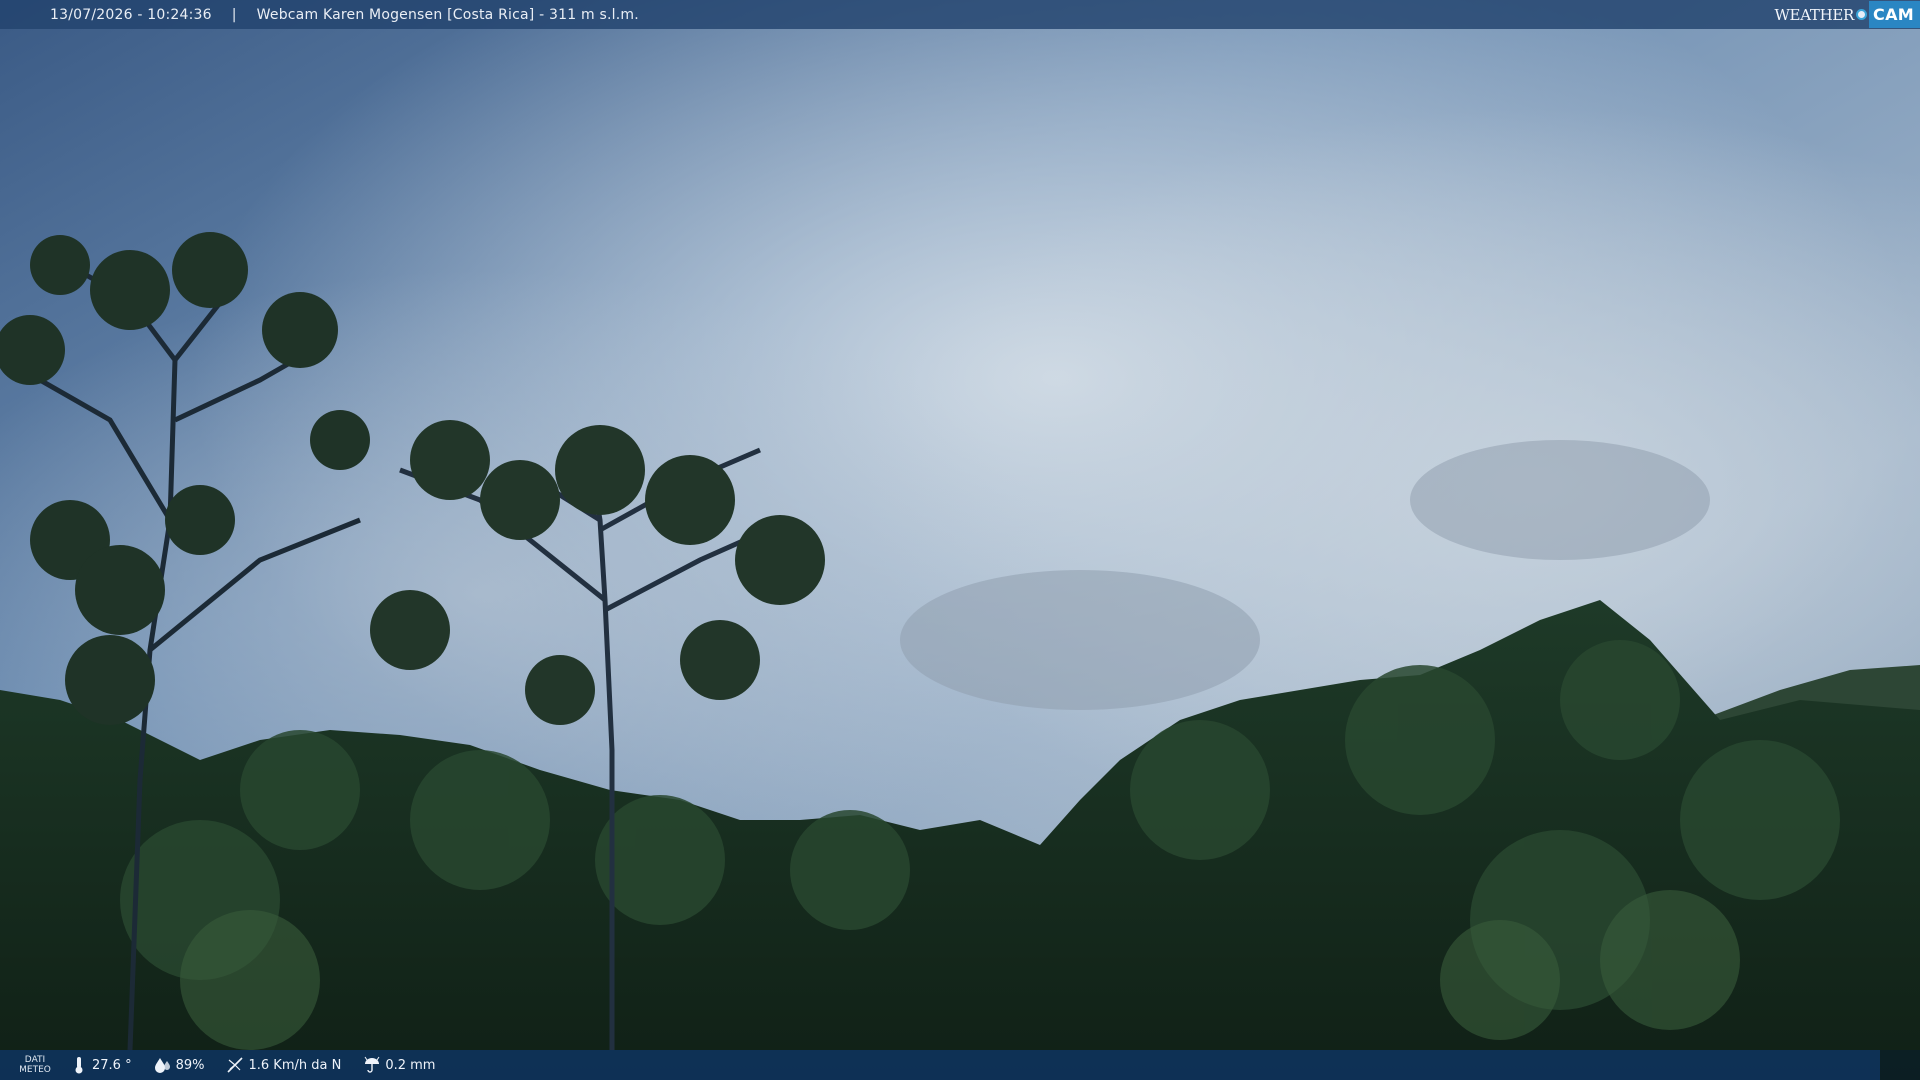  What do you see at coordinates (410, 1065) in the screenshot?
I see `rain-value: 0.2 mm` at bounding box center [410, 1065].